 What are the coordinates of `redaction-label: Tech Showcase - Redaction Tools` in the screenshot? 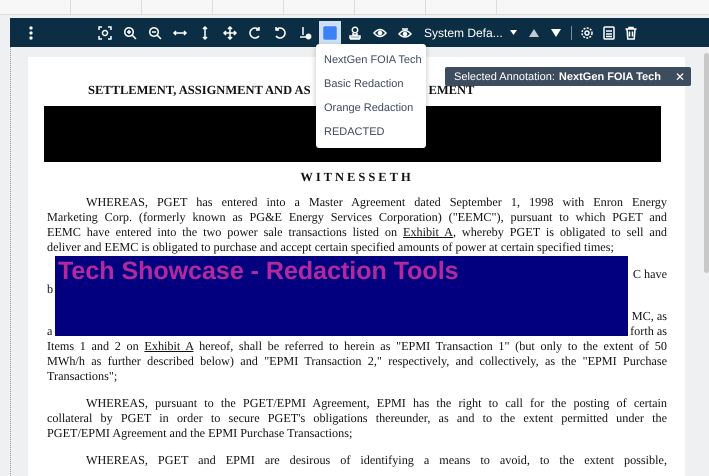 It's located at (258, 271).